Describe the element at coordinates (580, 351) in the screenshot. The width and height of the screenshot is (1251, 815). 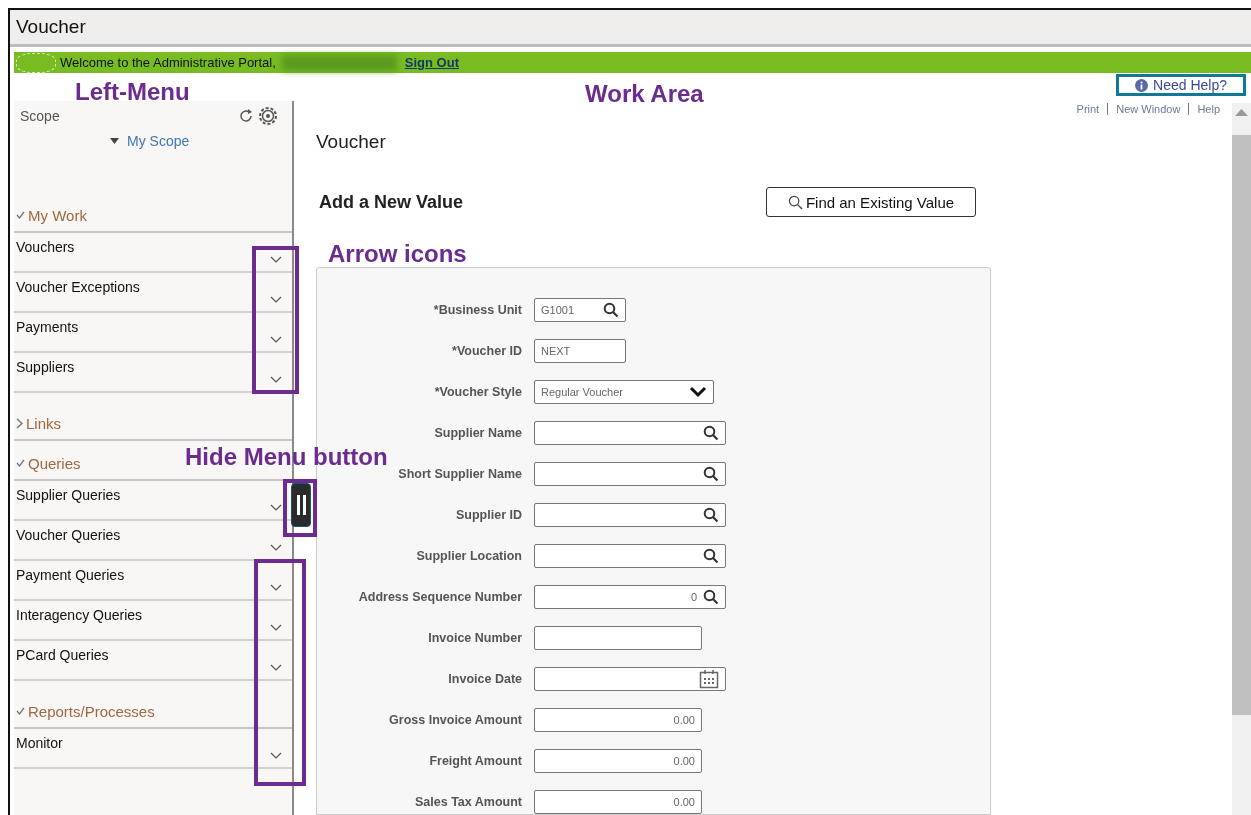
I see `input-field: NEXT` at that location.